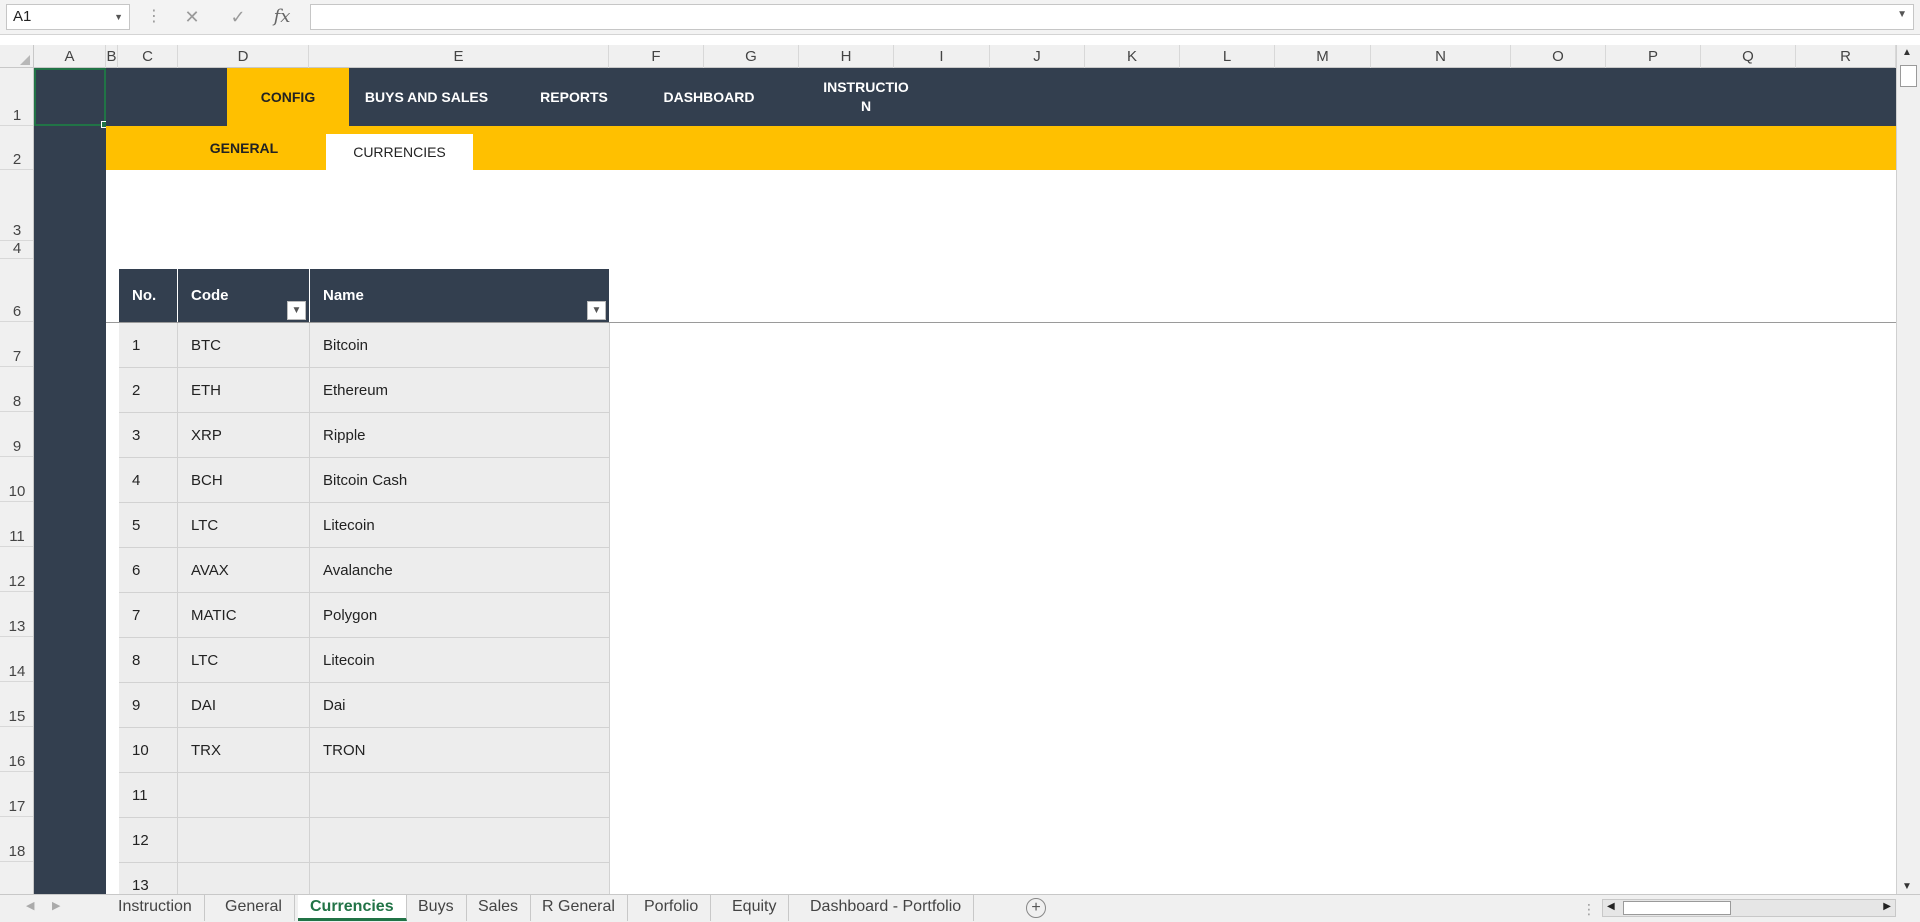  Describe the element at coordinates (244, 615) in the screenshot. I see `table-cell: MATIC` at that location.